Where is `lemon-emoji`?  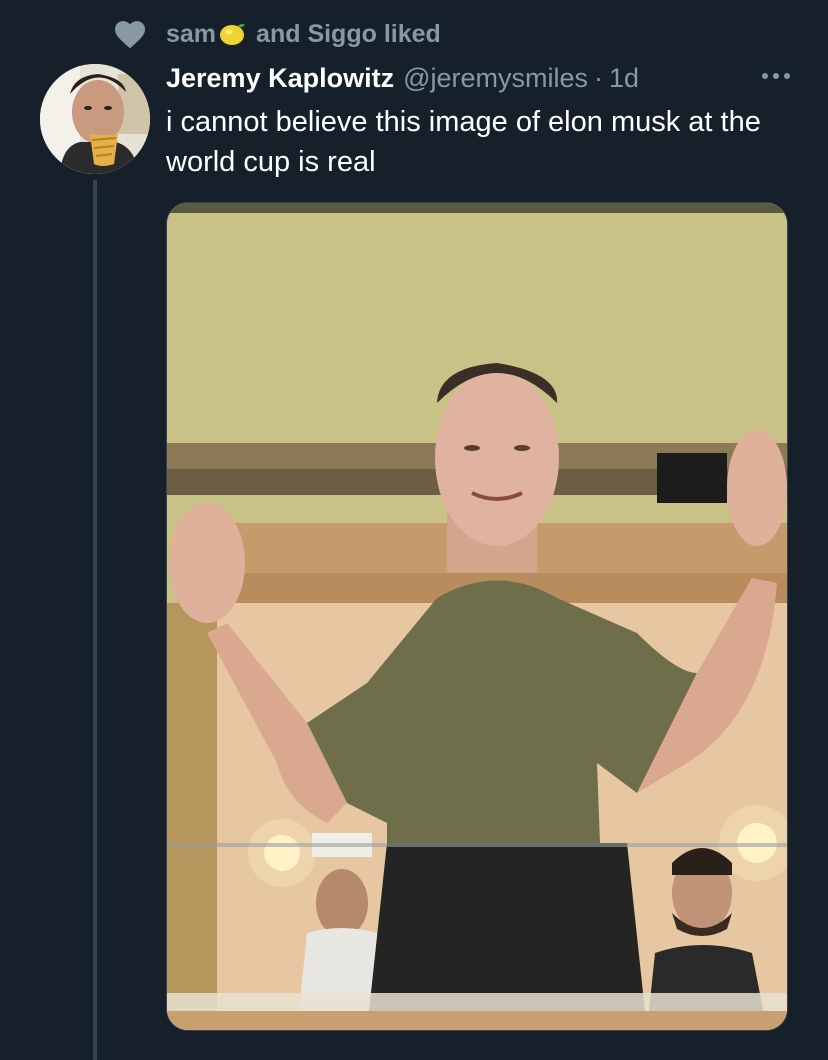
lemon-emoji is located at coordinates (233, 34).